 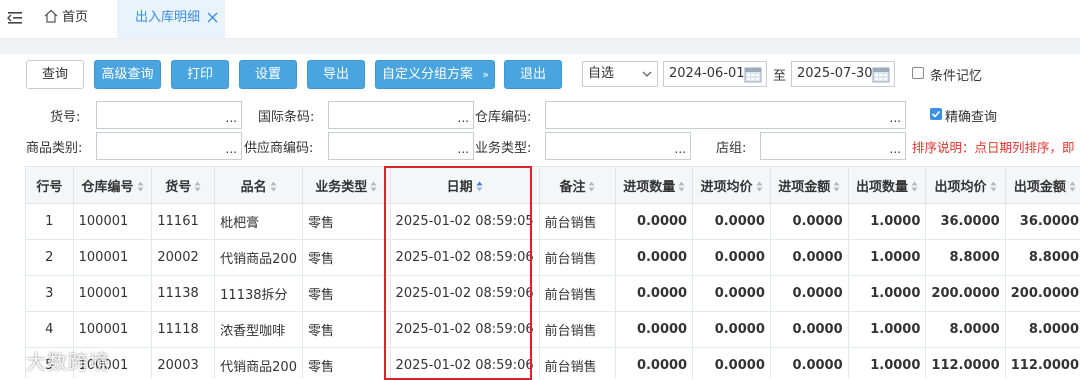 I want to click on column-header-label: 出项数量, so click(x=882, y=187).